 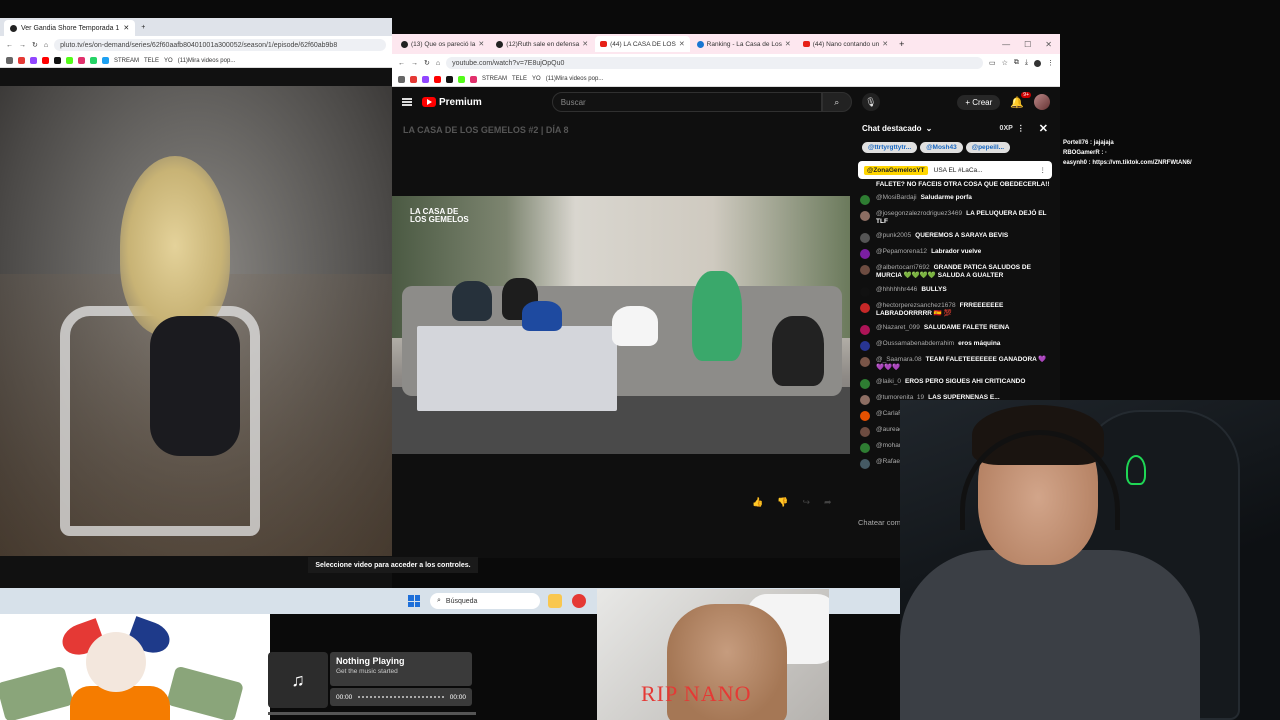 I want to click on whatsapp-icon, so click(x=93, y=60).